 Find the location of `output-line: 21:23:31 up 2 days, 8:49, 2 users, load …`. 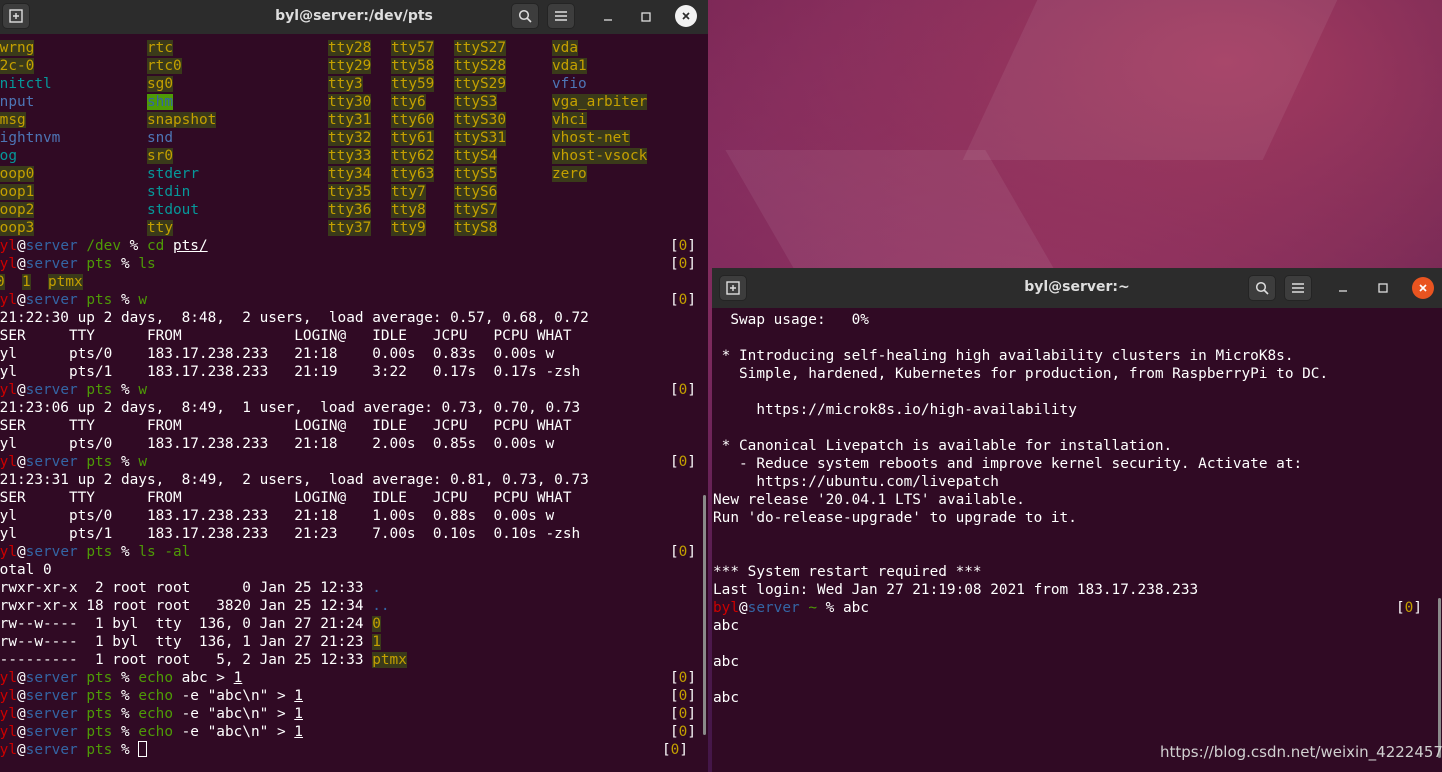

output-line: 21:23:31 up 2 days, 8:49, 2 users, load … is located at coordinates (294, 480).